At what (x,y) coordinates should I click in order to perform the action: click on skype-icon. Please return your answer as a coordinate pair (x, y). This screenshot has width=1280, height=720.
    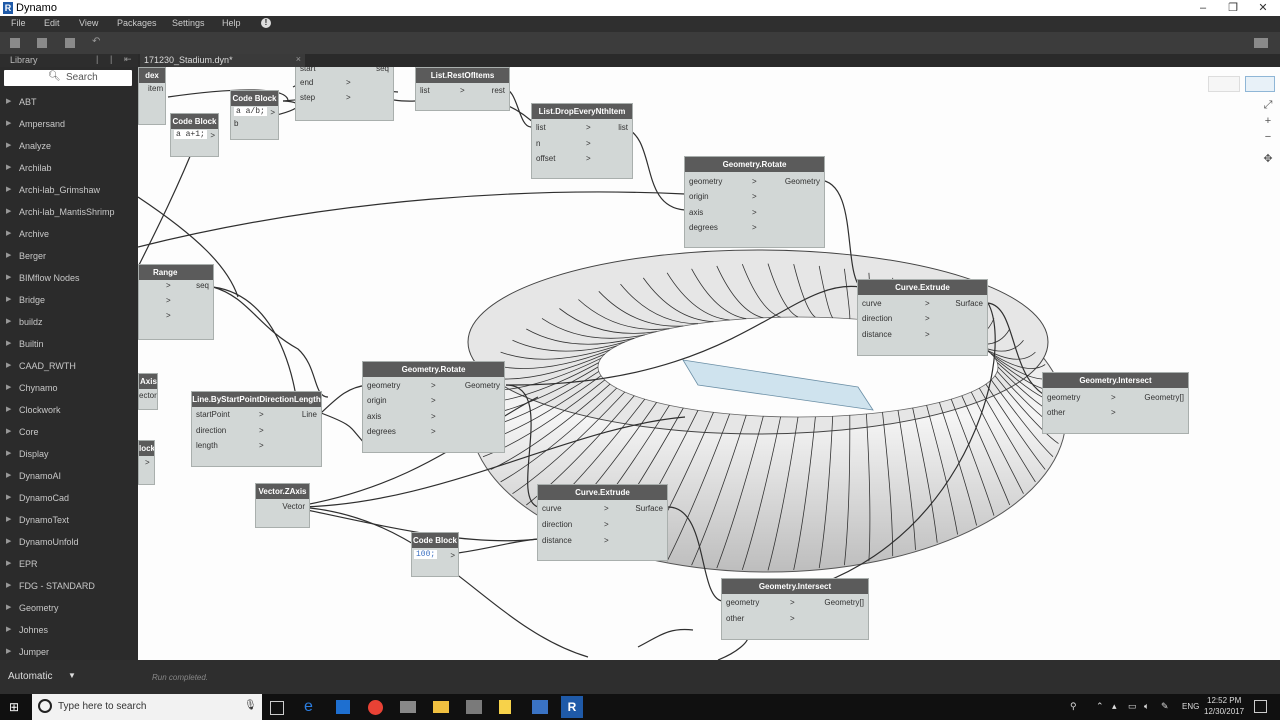
    Looking at the image, I should click on (540, 707).